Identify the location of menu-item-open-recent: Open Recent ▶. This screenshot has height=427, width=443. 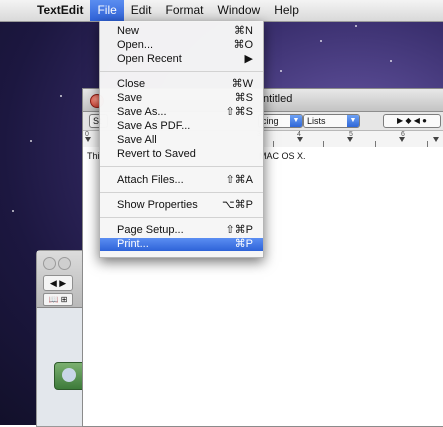
(181, 59).